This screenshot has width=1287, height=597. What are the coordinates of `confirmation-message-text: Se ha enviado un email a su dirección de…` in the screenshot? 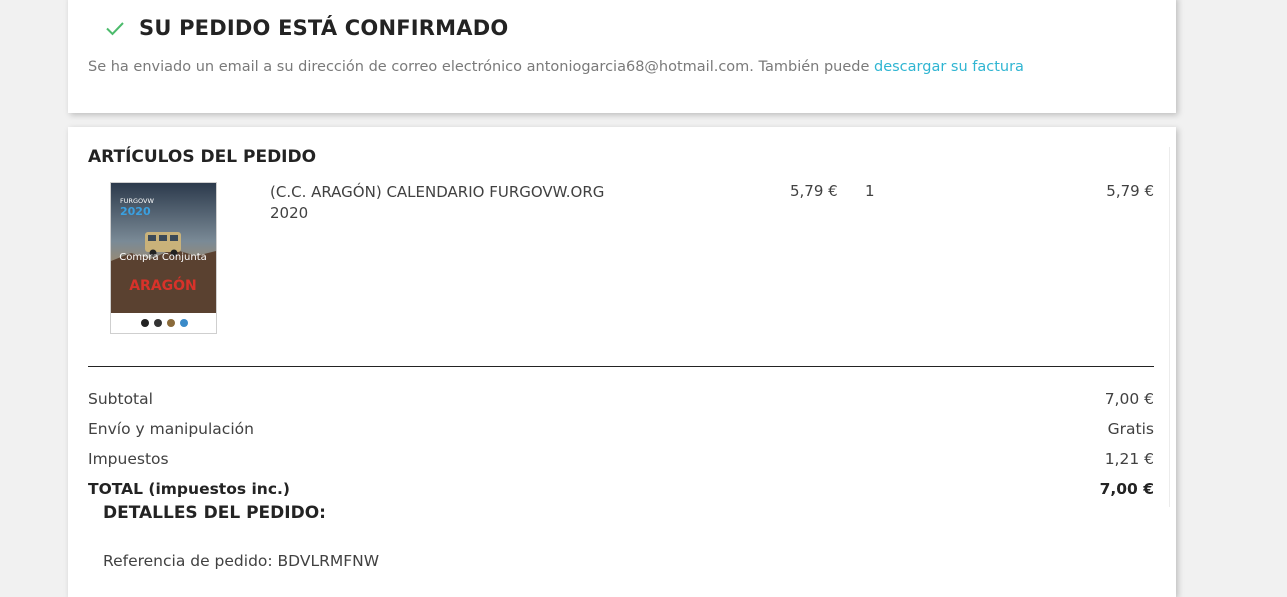 It's located at (481, 67).